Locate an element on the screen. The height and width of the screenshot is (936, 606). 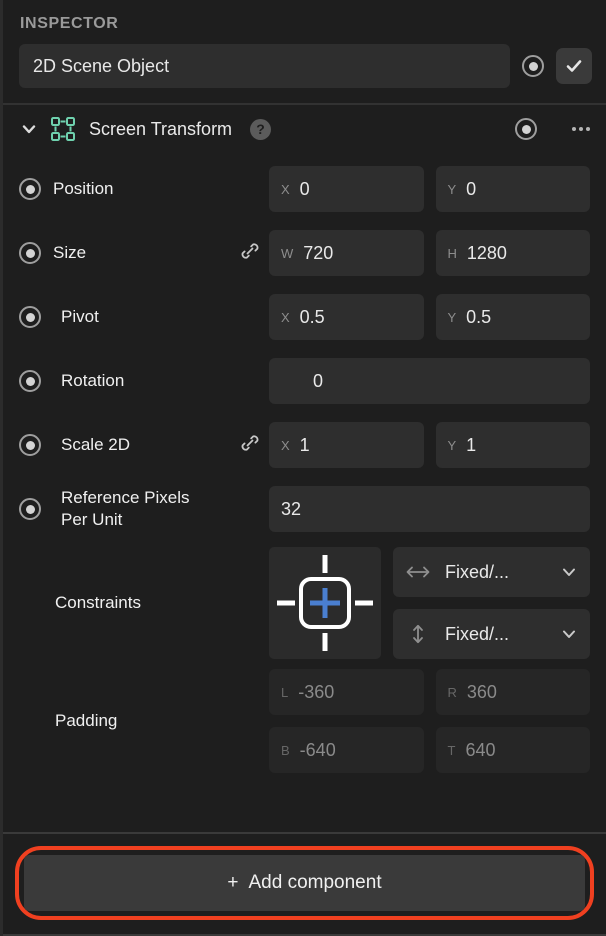
padding-line-top: L -360 R 360 is located at coordinates (429, 692).